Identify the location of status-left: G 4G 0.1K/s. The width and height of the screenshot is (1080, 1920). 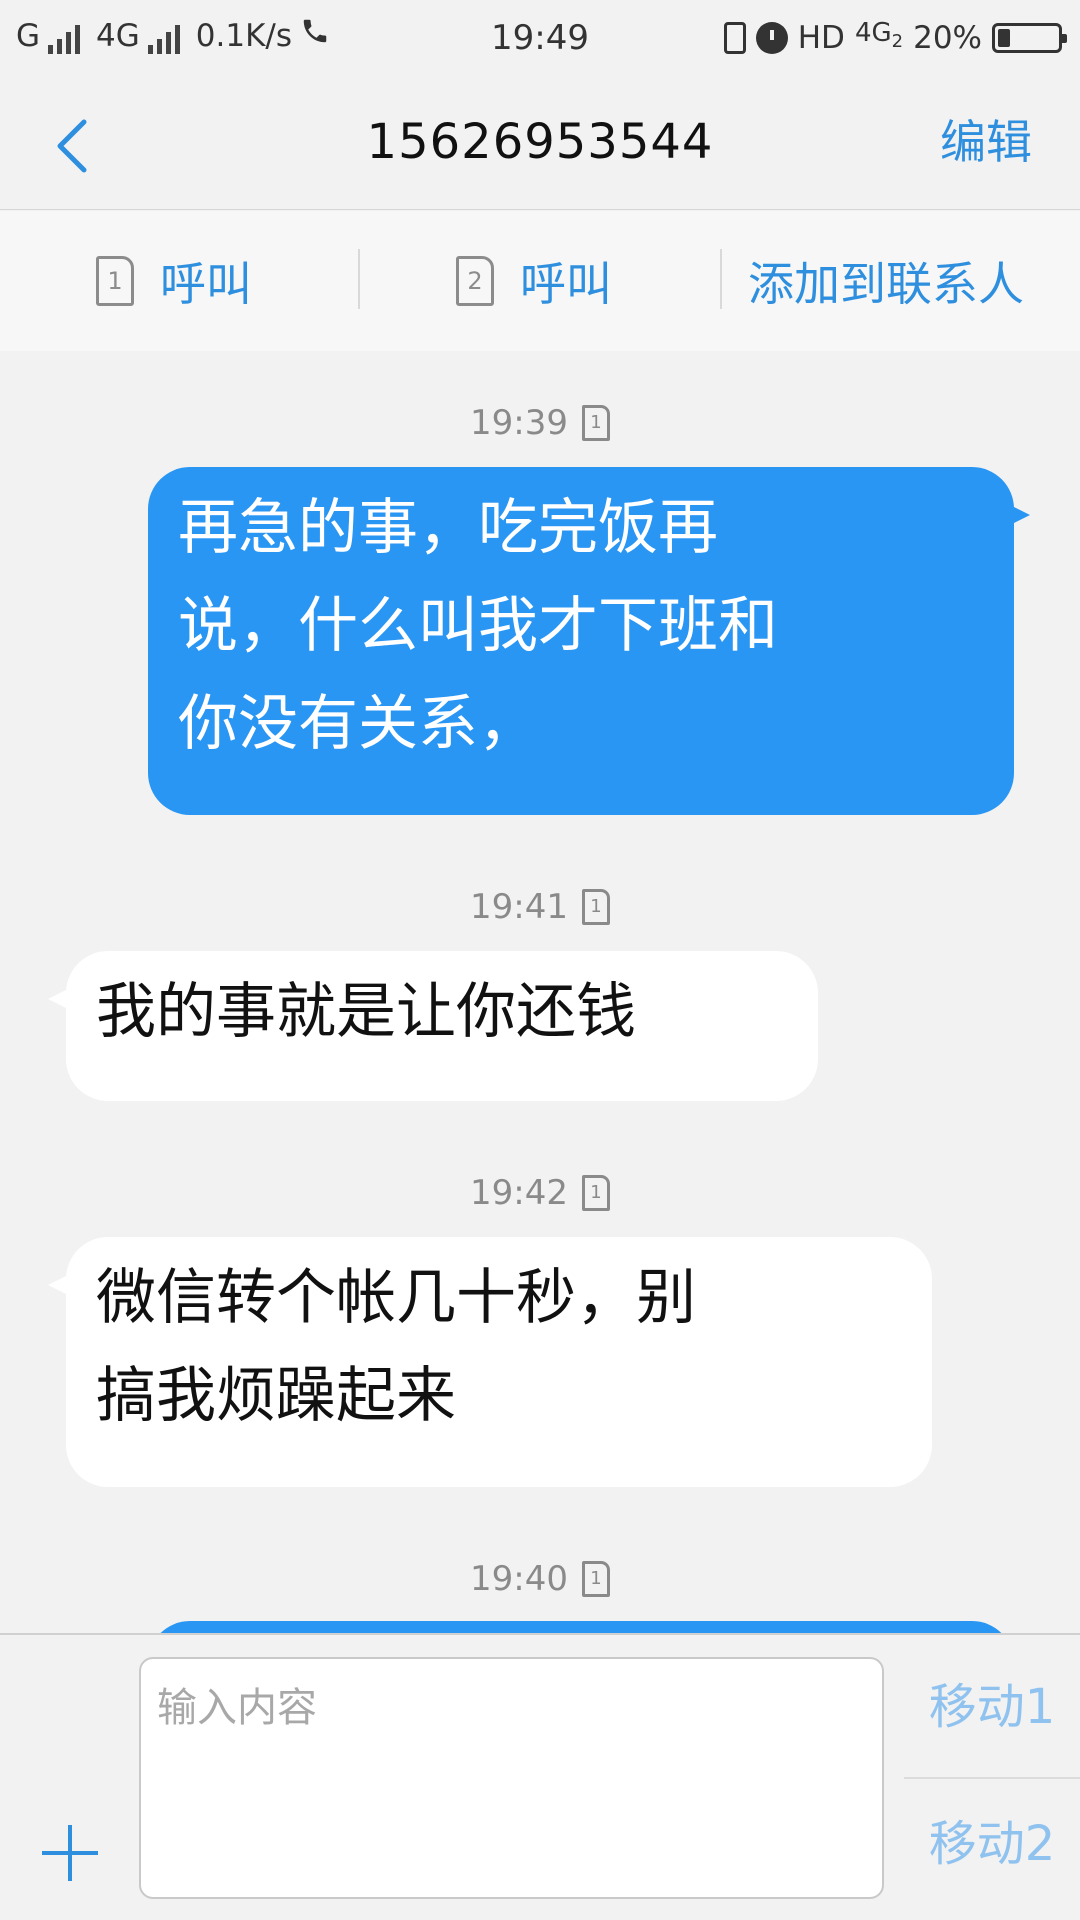
(173, 36).